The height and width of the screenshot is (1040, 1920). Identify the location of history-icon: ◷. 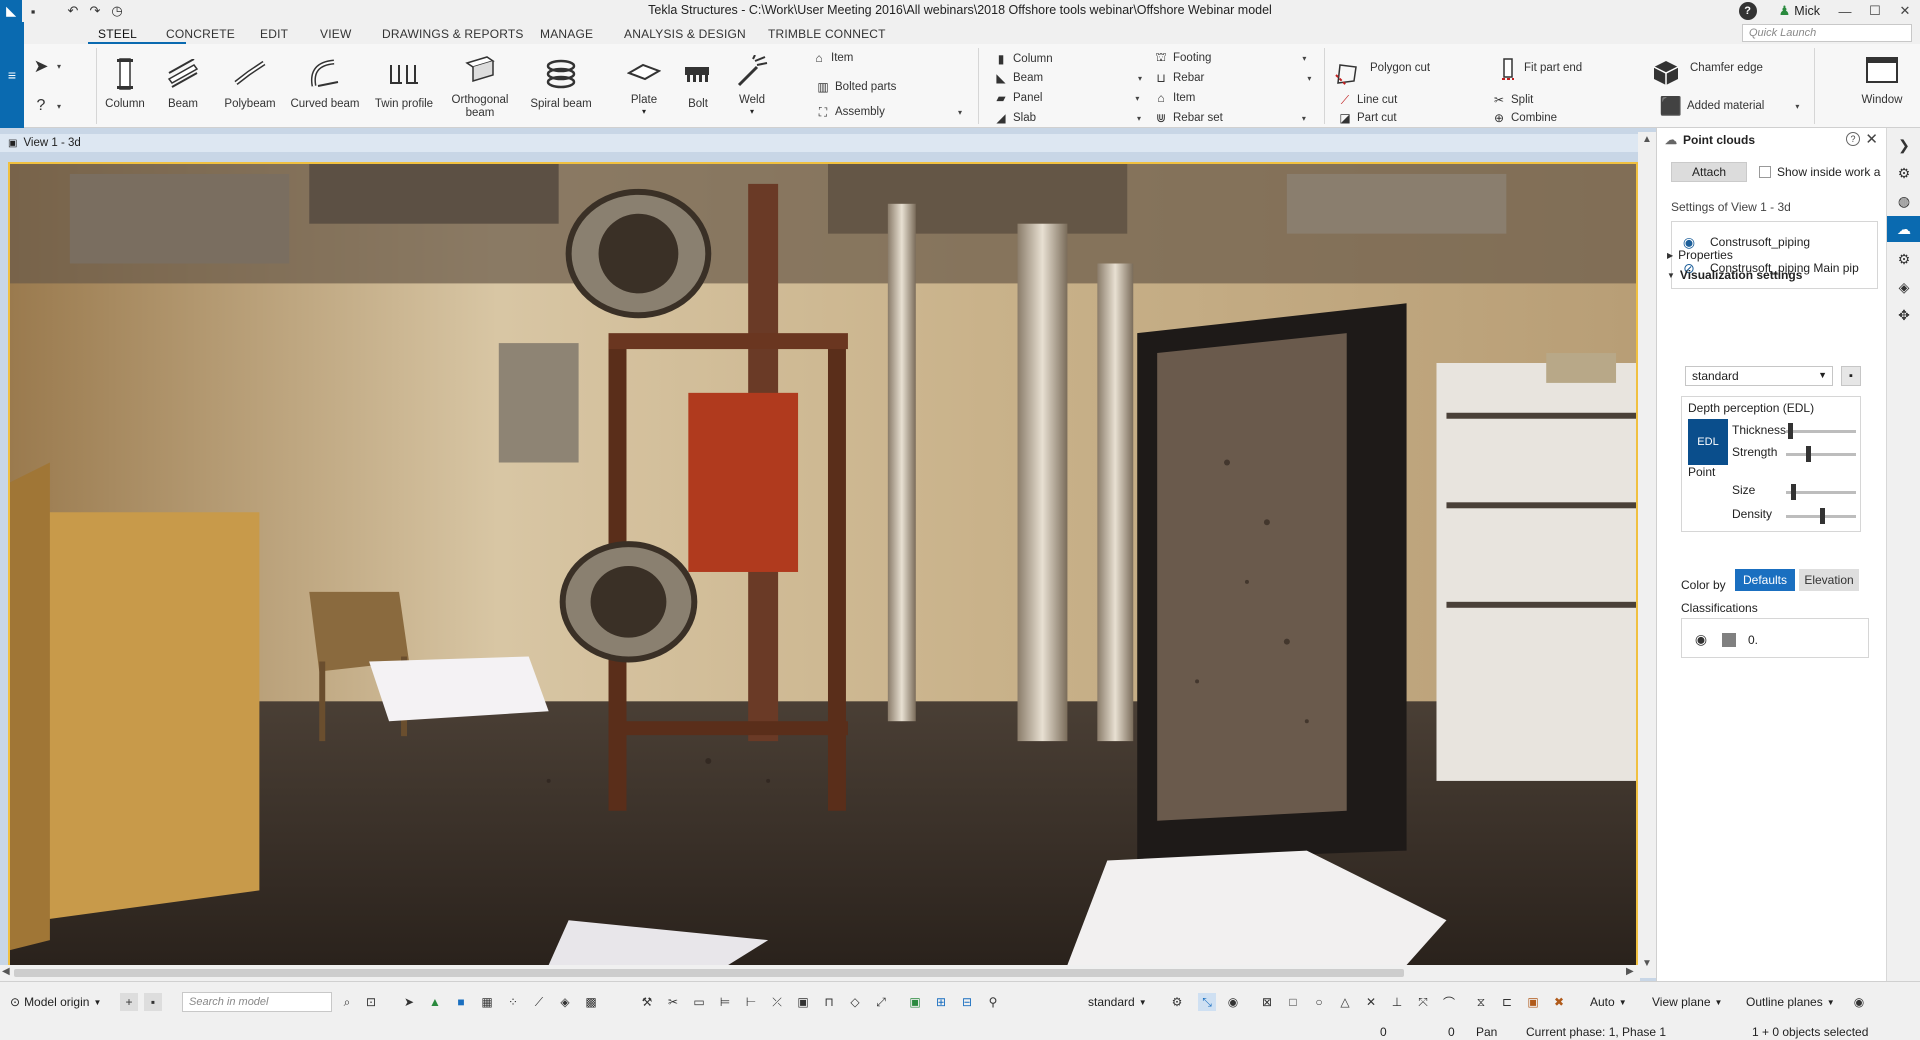
(117, 11).